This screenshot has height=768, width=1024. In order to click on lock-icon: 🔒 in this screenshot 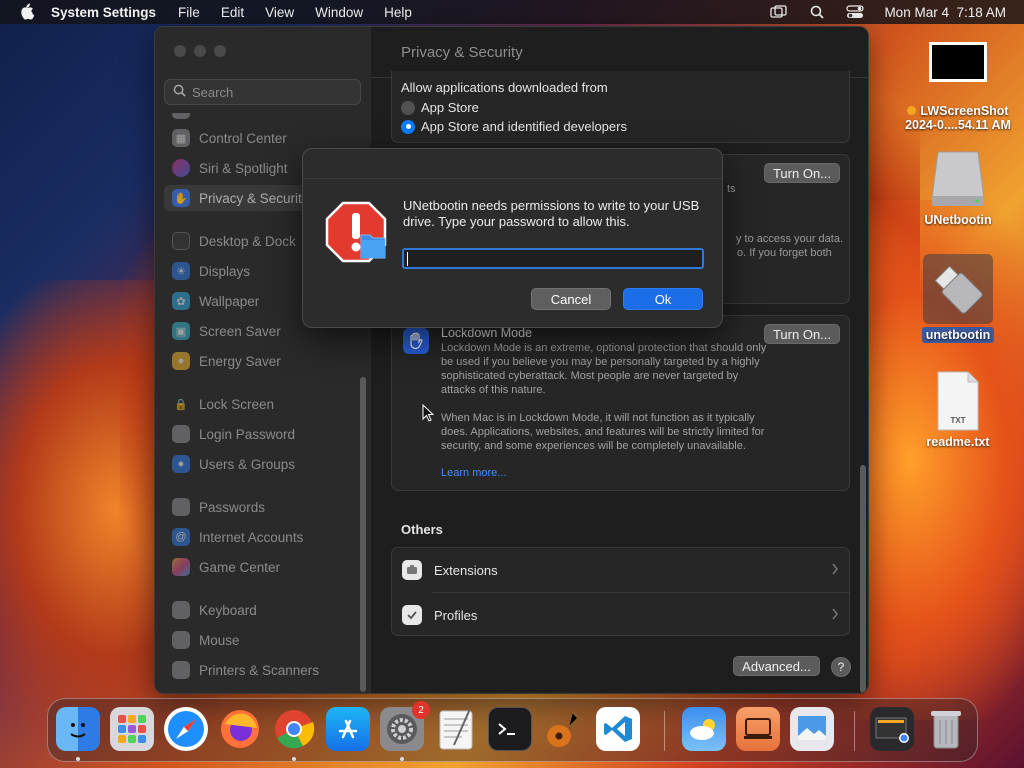, I will do `click(181, 404)`.